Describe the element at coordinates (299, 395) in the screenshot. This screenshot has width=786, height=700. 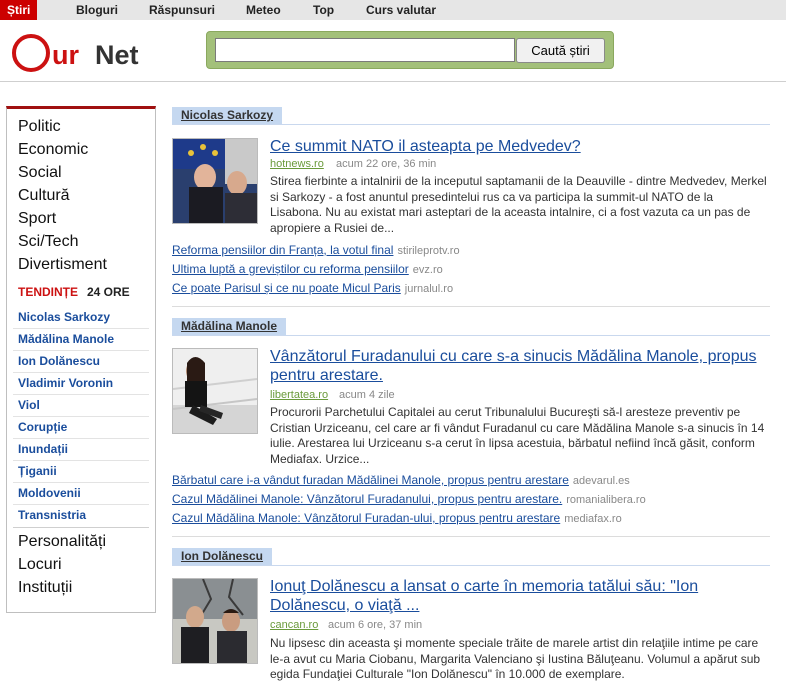
I see `news-source: libertatea.ro` at that location.